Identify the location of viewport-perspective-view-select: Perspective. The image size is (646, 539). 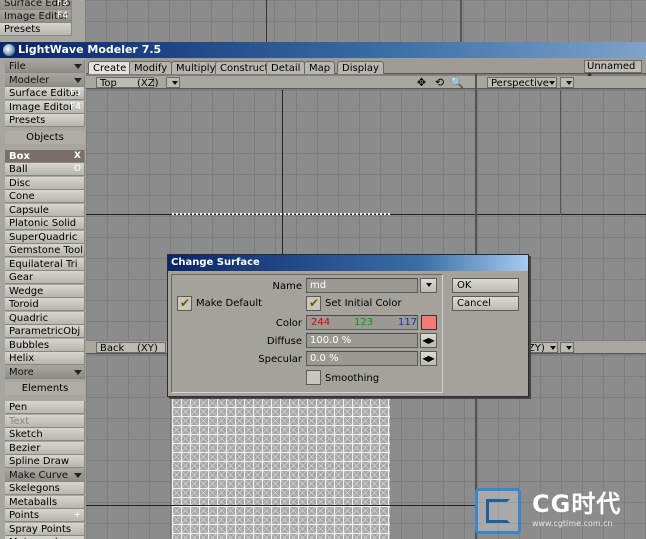
(522, 83).